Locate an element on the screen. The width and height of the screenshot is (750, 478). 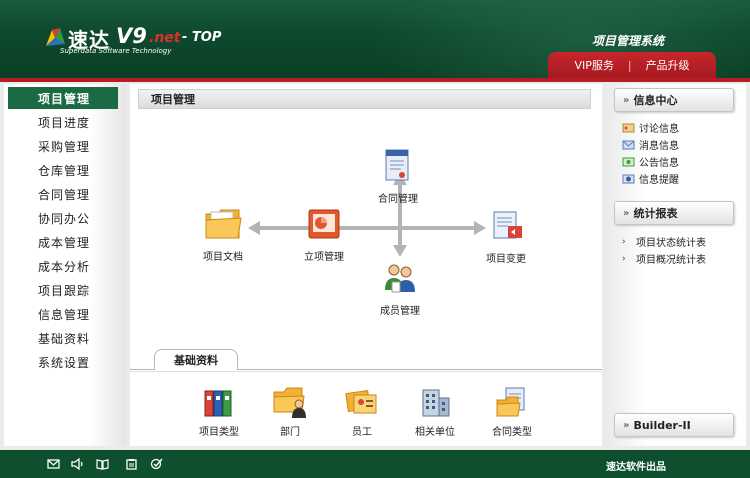
link-notice-info-label: 公告信息 is located at coordinates (659, 163).